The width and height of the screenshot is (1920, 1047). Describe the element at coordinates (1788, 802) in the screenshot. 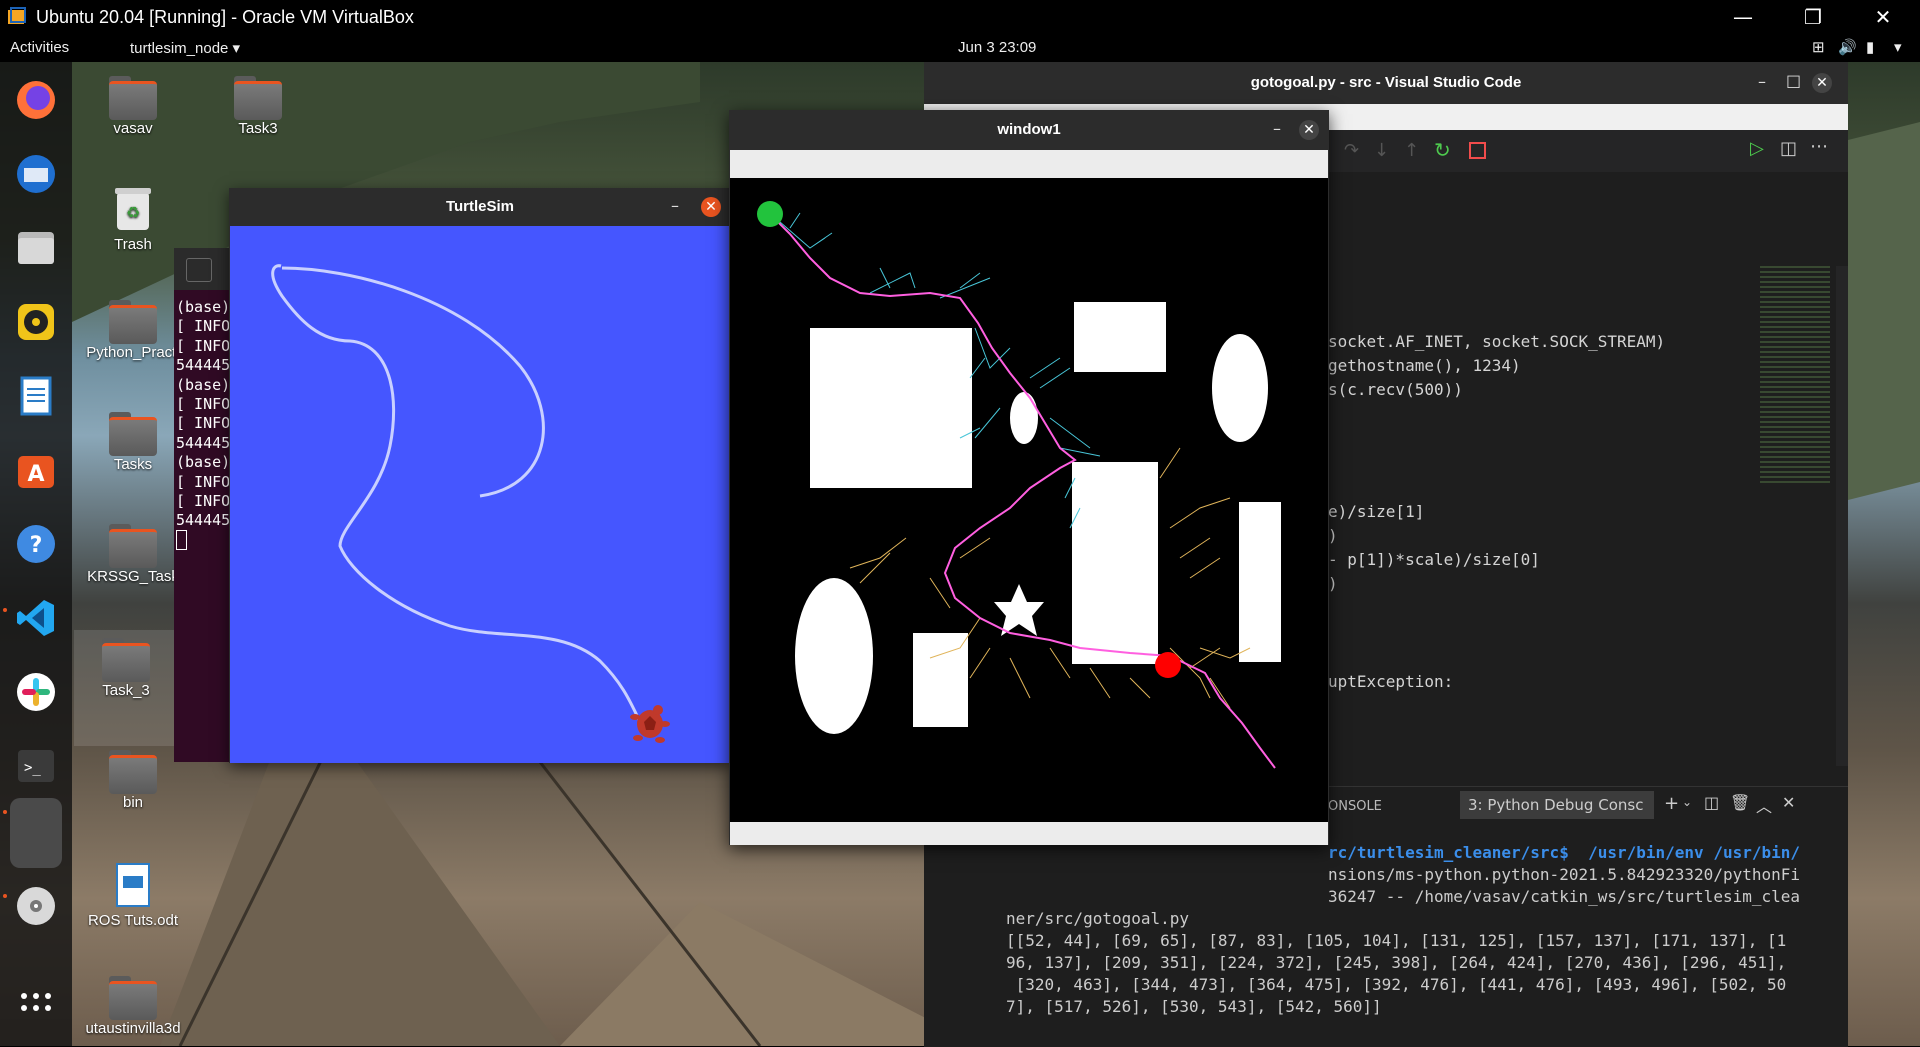

I see `close-panel-icon: ✕` at that location.